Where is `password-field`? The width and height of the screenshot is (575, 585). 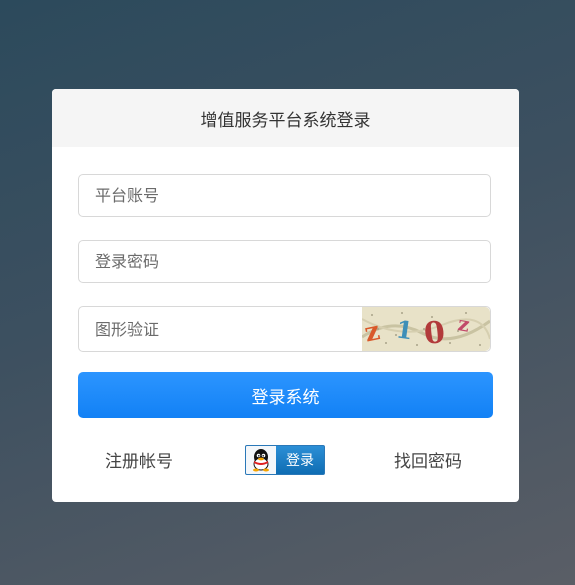 password-field is located at coordinates (284, 261).